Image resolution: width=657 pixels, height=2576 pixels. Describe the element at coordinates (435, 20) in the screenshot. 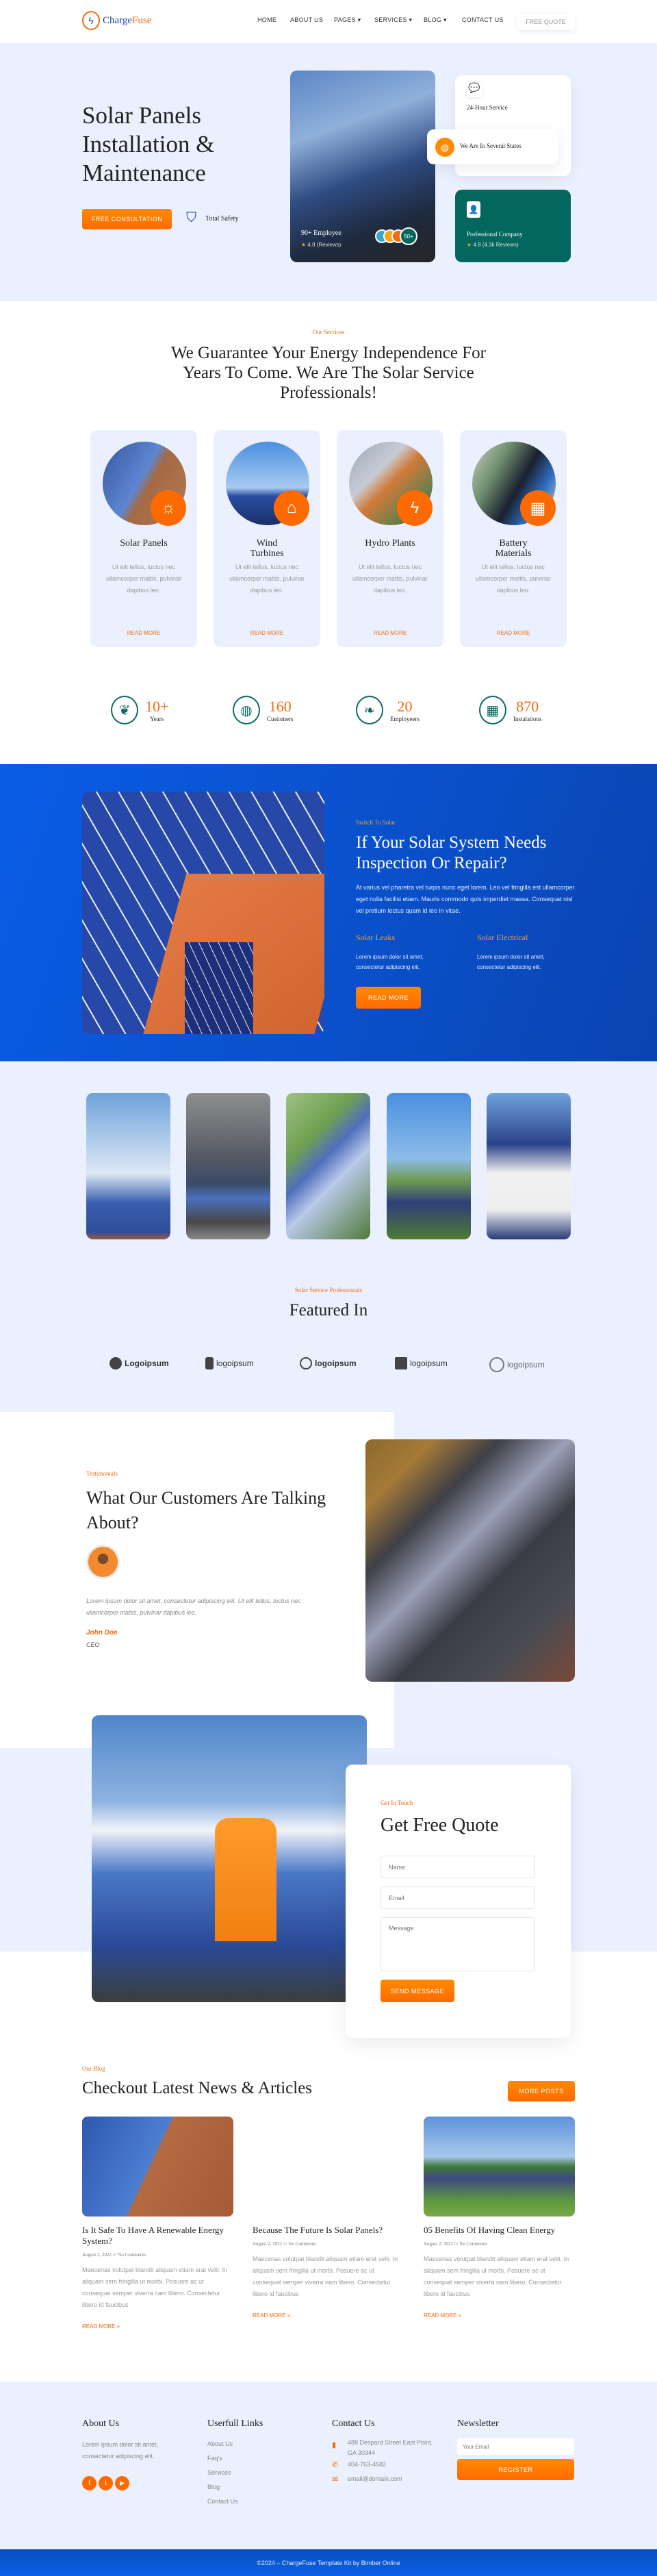

I see `nav-blog: BLOG ▾` at that location.